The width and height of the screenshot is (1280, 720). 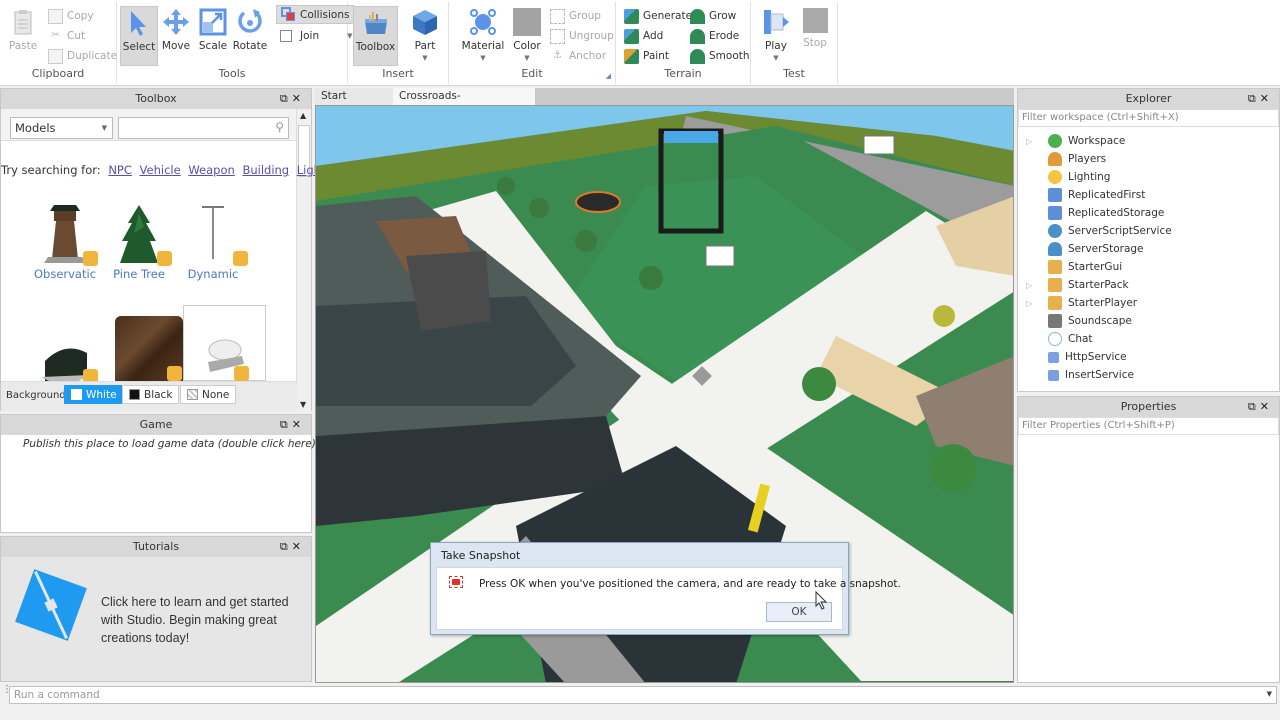 I want to click on toolbox-search-input: ⚲, so click(x=203, y=128).